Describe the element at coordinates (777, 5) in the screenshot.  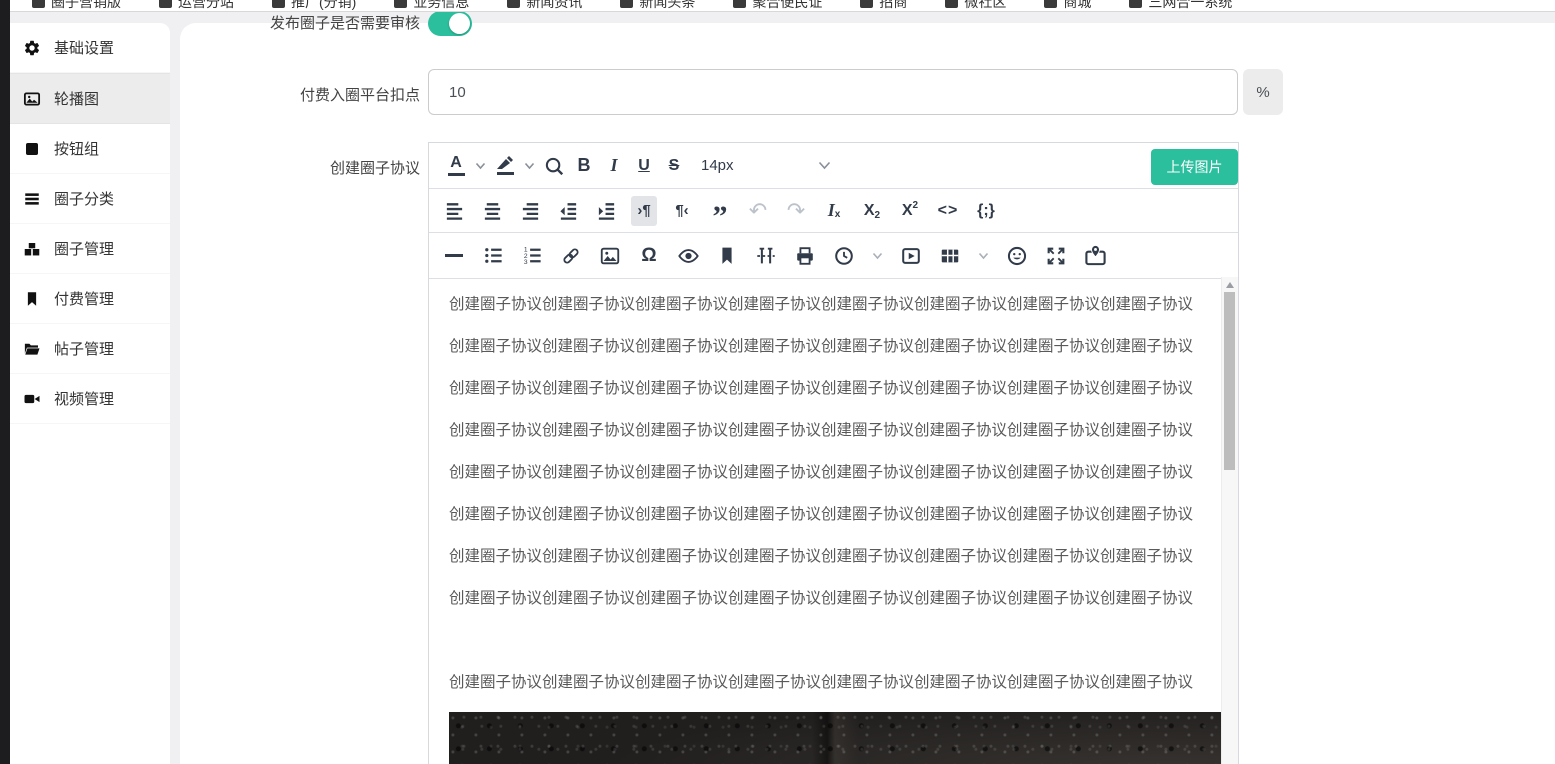
I see `nav-item-6: 聚合便民证` at that location.